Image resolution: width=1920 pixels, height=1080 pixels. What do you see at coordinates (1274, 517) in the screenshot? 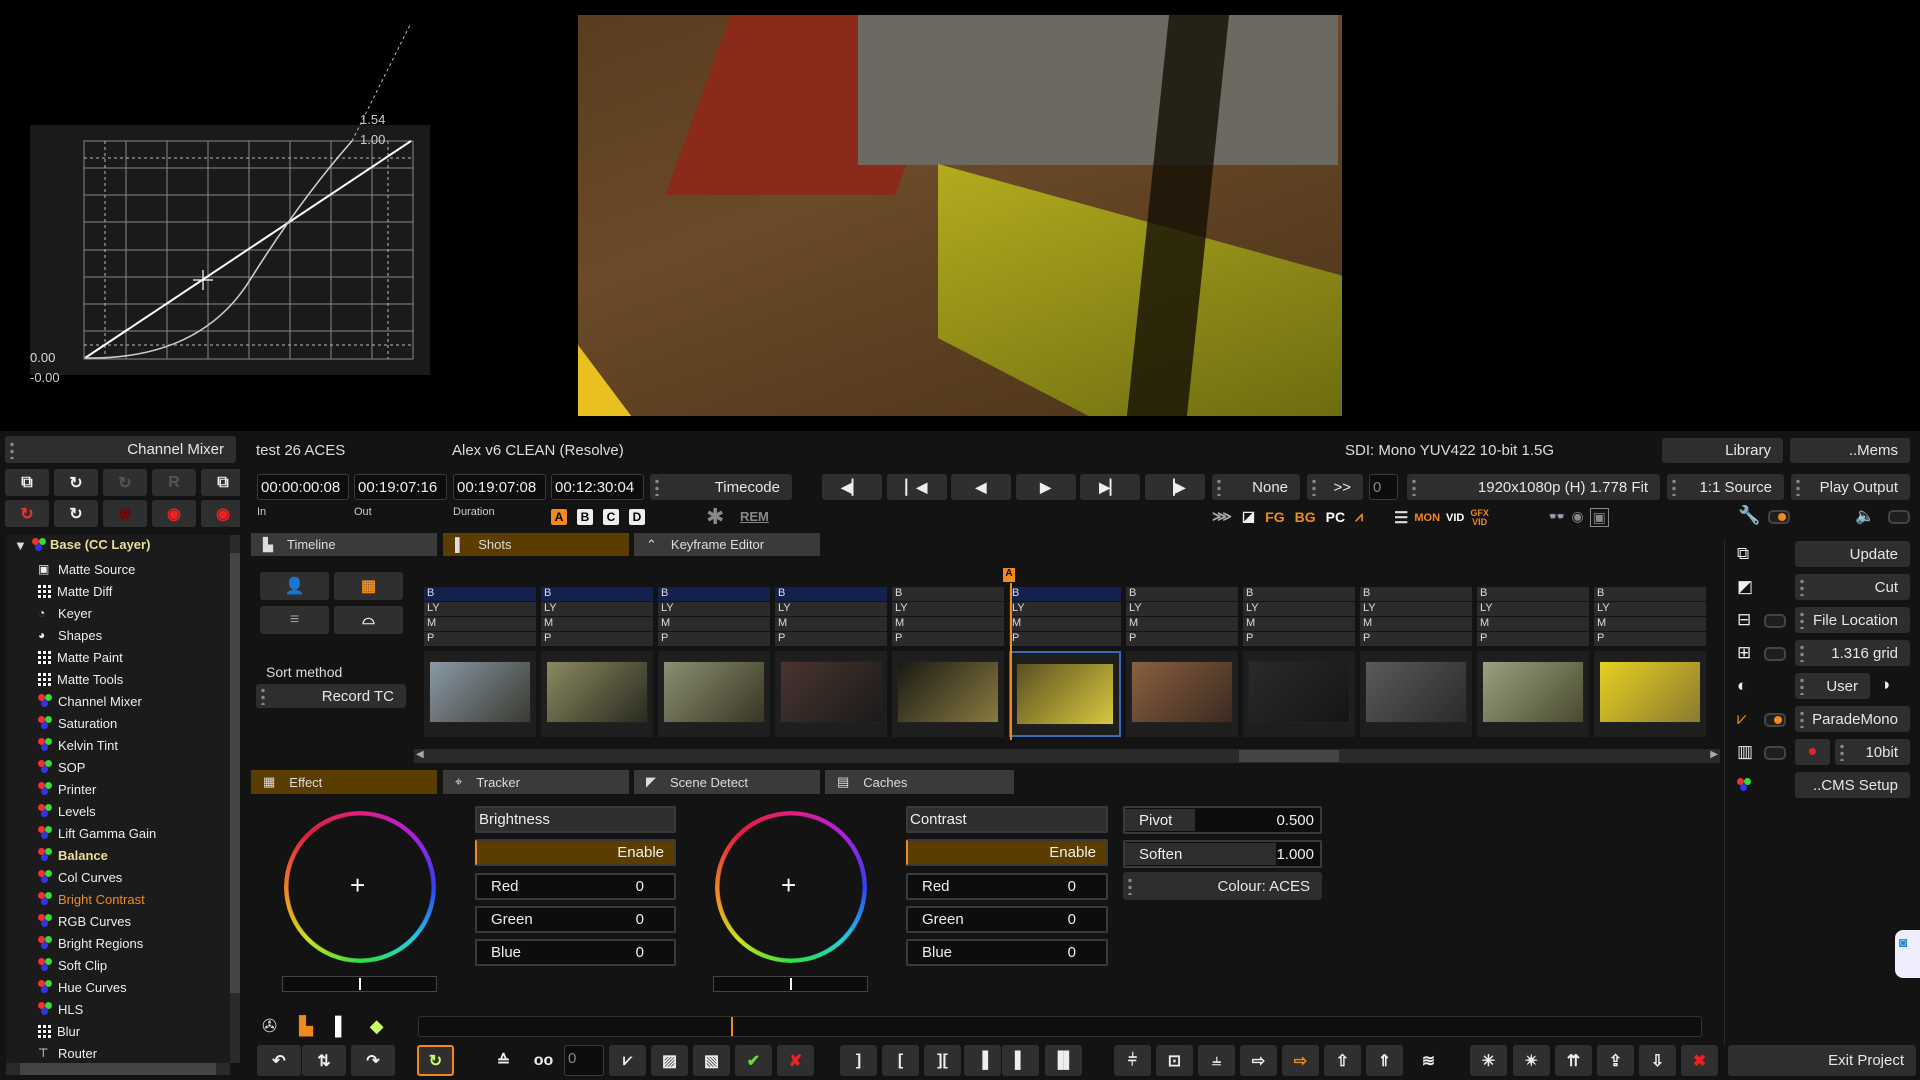
I see `fg-toggle: FG` at bounding box center [1274, 517].